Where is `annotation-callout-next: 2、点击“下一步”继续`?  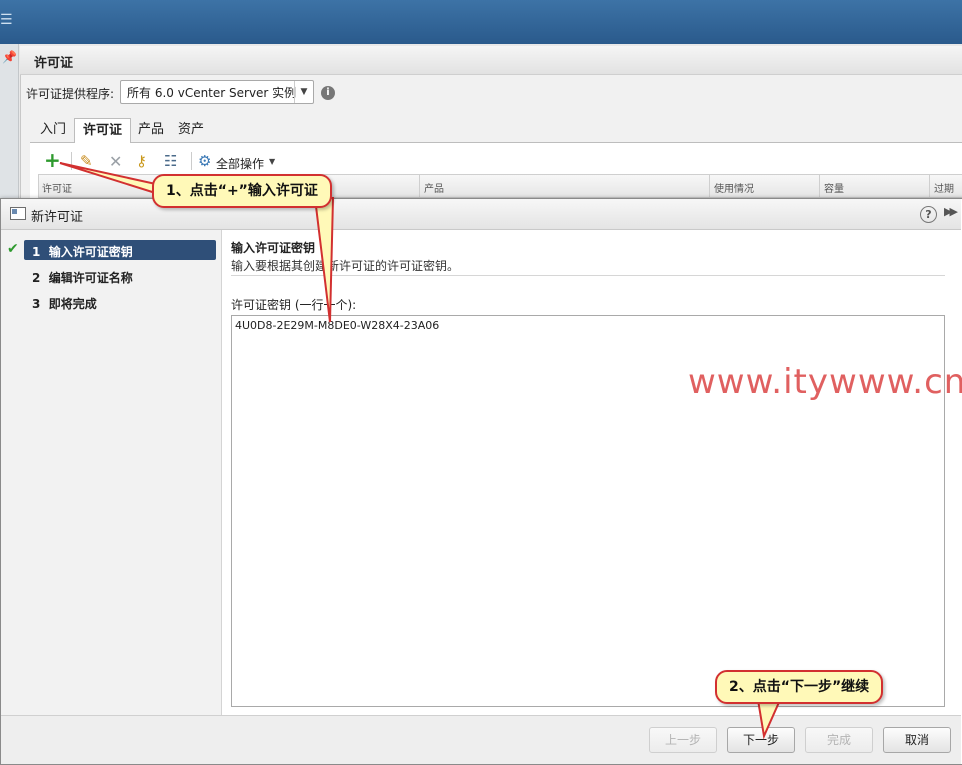 annotation-callout-next: 2、点击“下一步”继续 is located at coordinates (799, 687).